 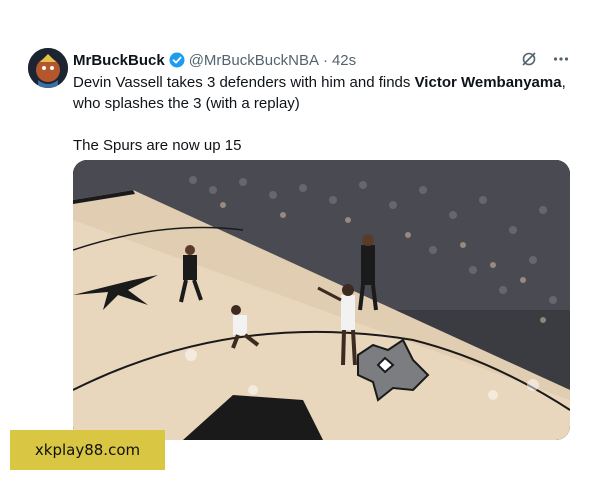 I want to click on watermark: xkplay88.com, so click(x=87, y=450).